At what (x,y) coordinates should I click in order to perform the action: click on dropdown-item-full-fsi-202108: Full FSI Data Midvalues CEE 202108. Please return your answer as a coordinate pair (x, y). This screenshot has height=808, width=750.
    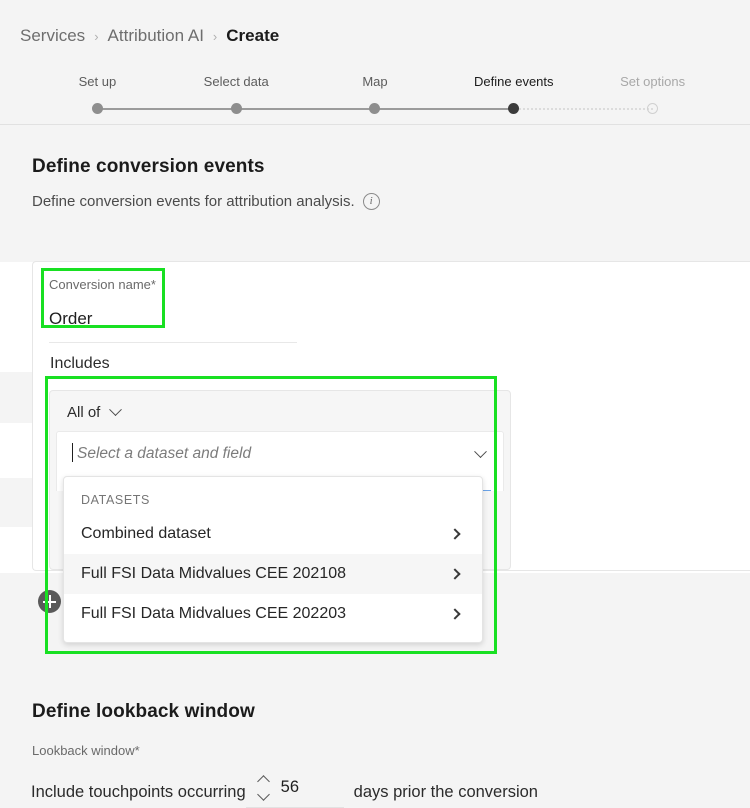
    Looking at the image, I should click on (273, 574).